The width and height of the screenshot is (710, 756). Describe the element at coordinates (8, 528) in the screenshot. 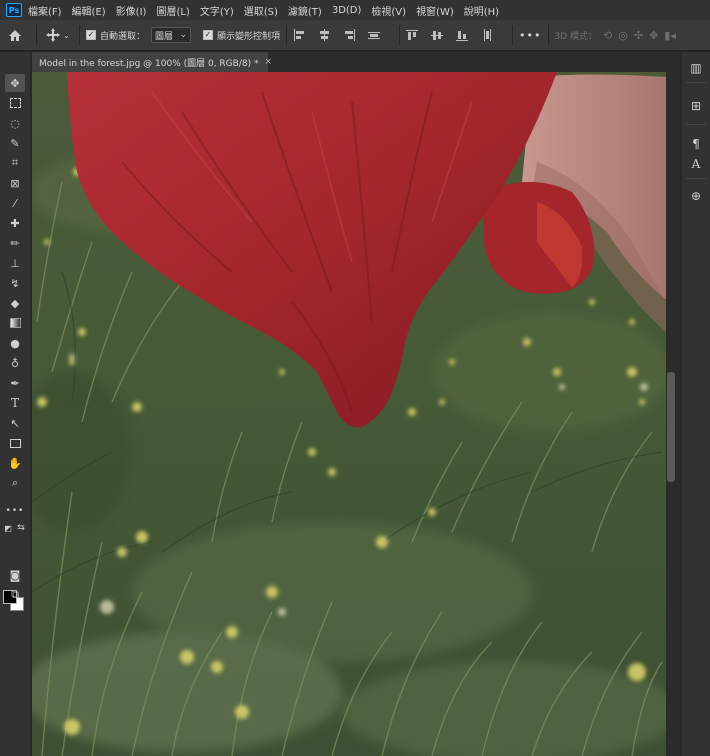

I see `default-colors-icon: ◩` at that location.